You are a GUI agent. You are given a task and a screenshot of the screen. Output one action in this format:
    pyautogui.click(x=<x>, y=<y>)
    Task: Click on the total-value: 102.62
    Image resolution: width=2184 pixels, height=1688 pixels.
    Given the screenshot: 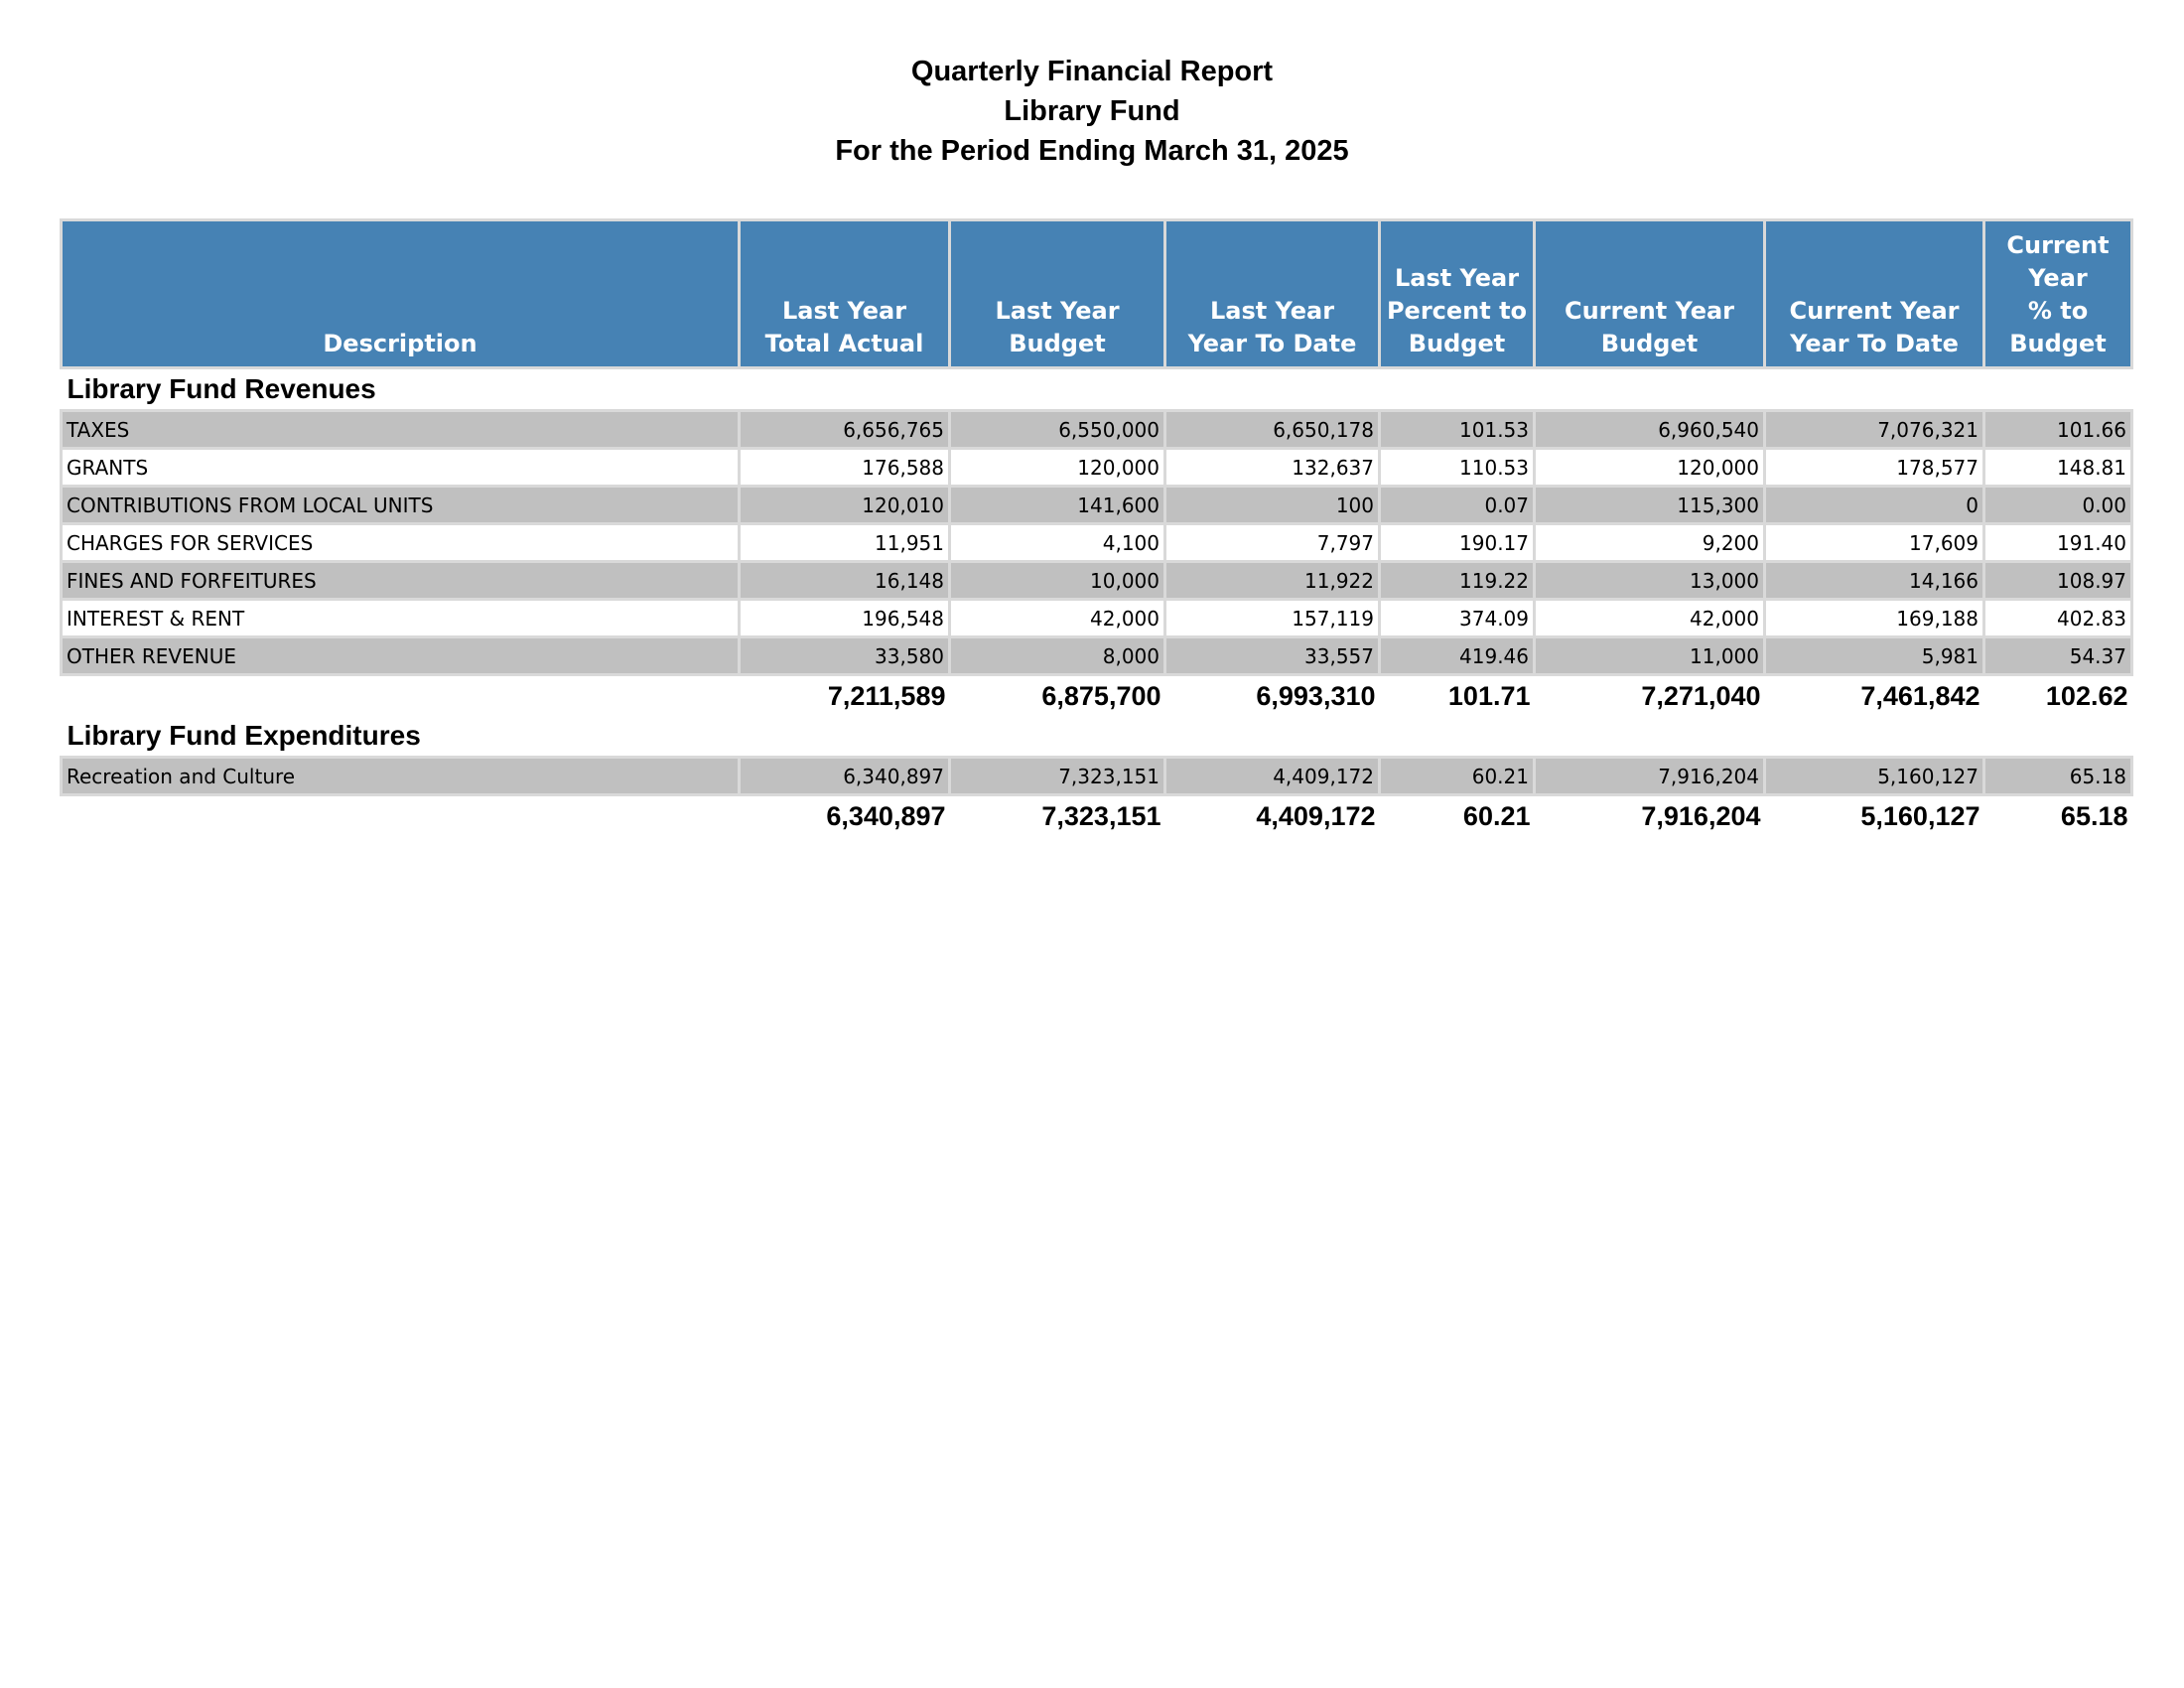 What is the action you would take?
    pyautogui.click(x=2086, y=695)
    